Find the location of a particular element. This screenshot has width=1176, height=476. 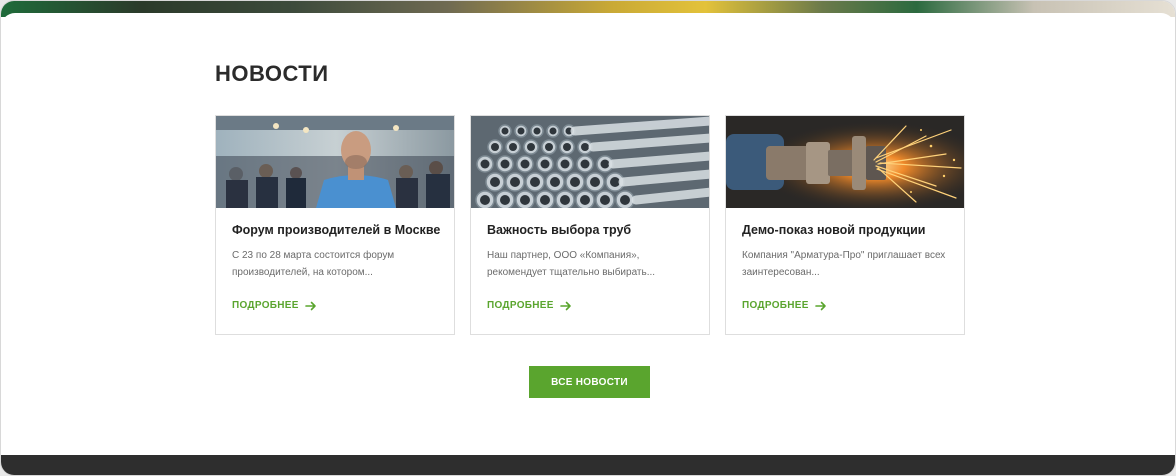

all-news-button: ВСЕ НОВОСТИ is located at coordinates (589, 382).